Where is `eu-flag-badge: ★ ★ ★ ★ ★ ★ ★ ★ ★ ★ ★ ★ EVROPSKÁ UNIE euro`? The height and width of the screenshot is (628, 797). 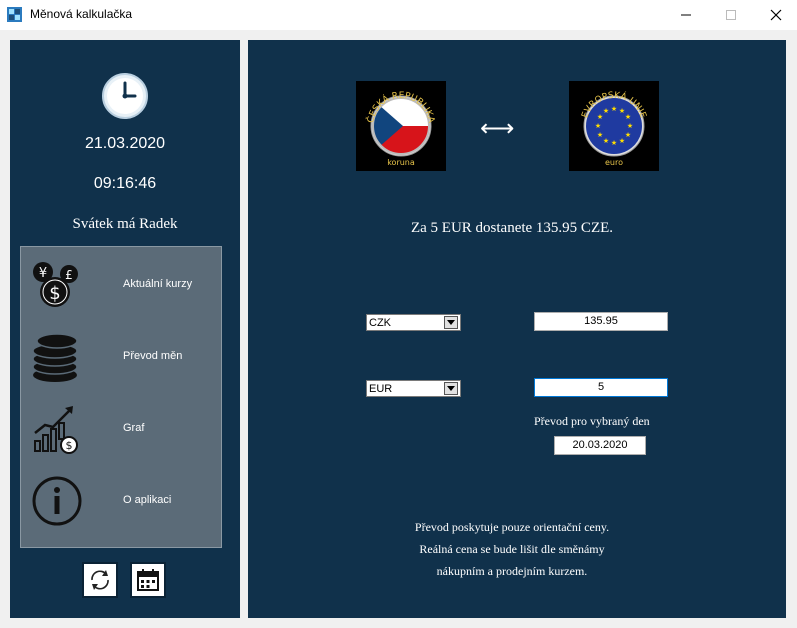 eu-flag-badge: ★ ★ ★ ★ ★ ★ ★ ★ ★ ★ ★ ★ EVROPSKÁ UNIE euro is located at coordinates (614, 126).